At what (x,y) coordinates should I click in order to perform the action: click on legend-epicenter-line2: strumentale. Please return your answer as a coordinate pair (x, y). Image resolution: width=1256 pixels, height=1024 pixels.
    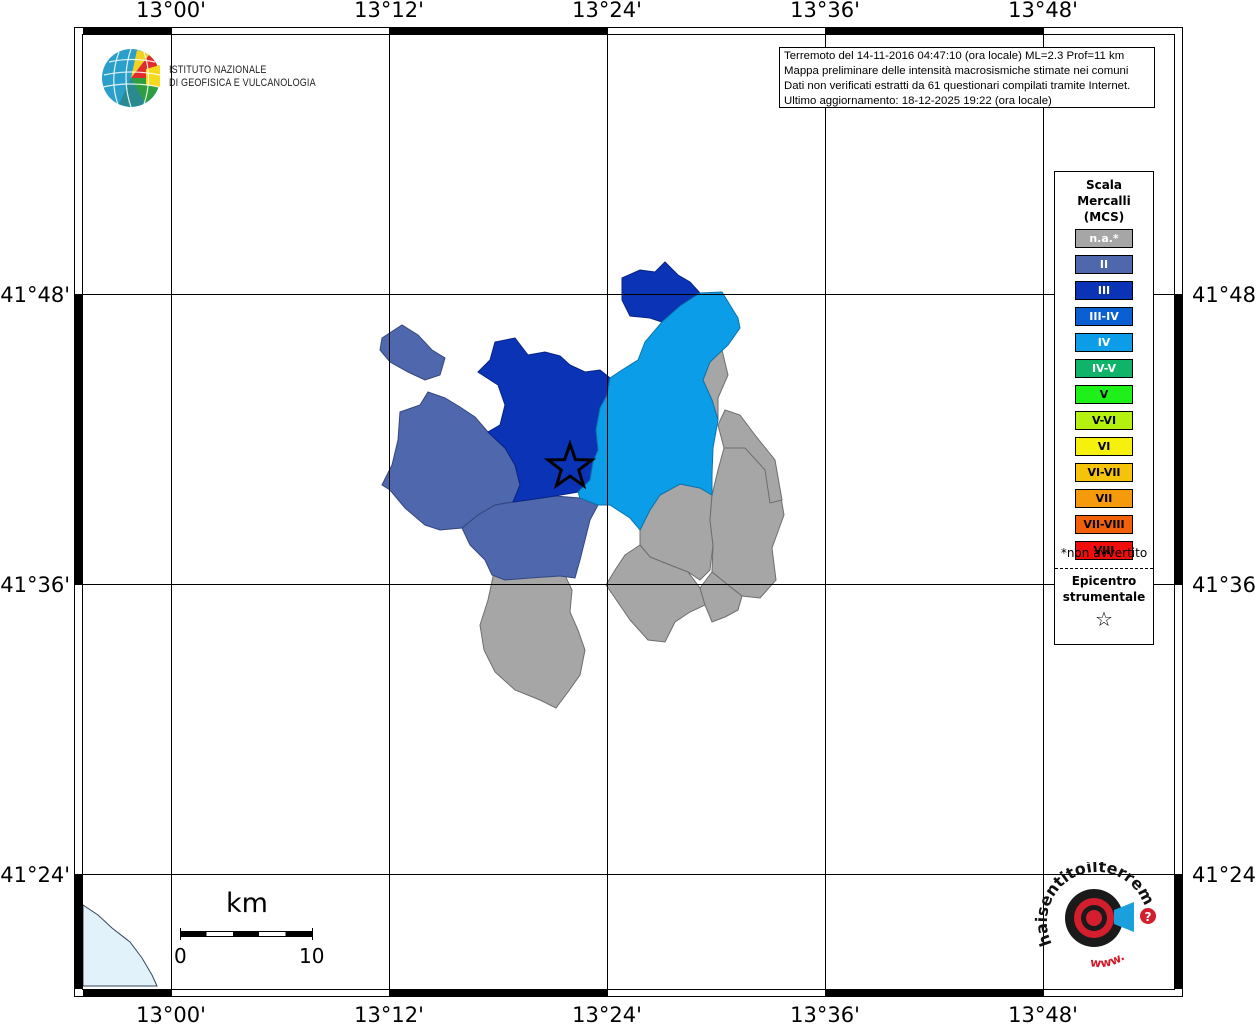
    Looking at the image, I should click on (1104, 597).